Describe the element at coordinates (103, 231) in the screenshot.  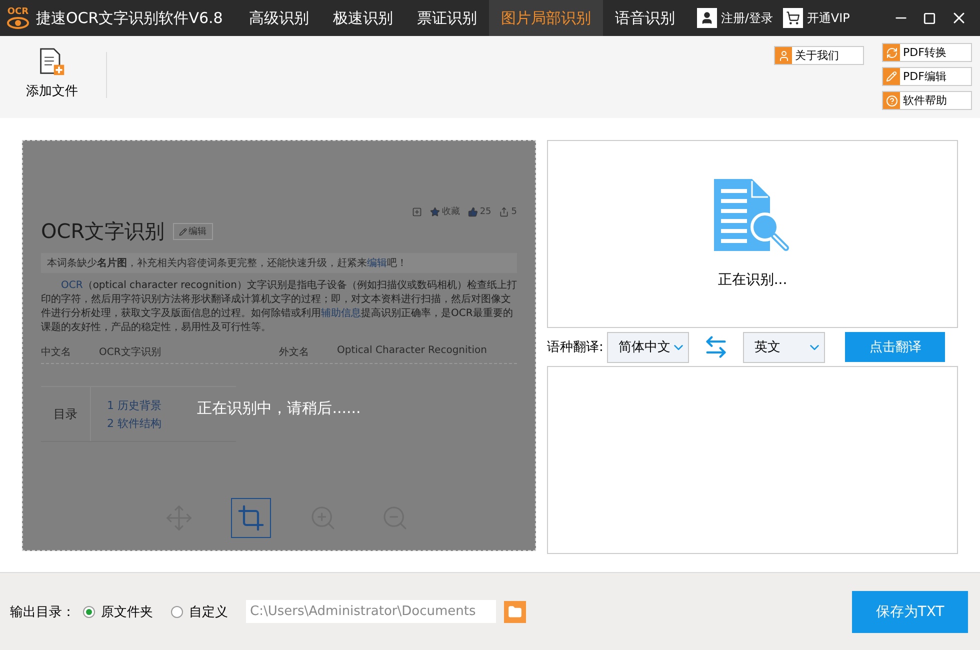
I see `document-title: OCR文字识别` at that location.